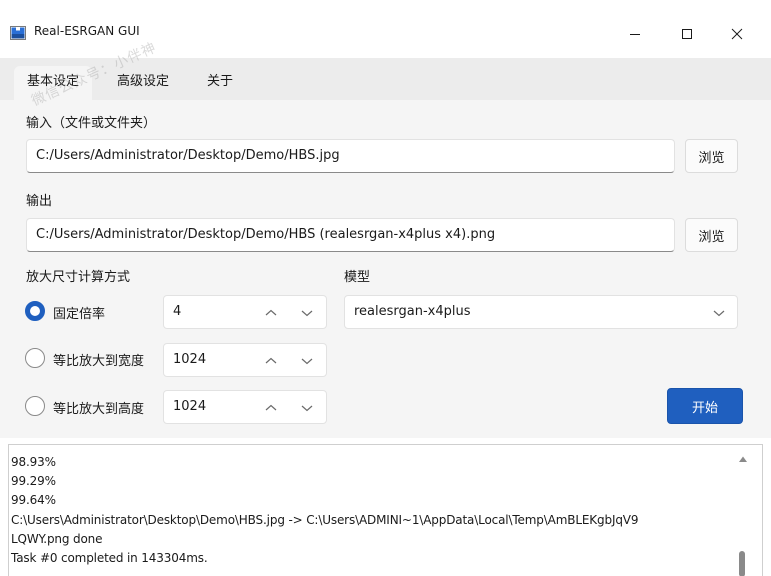  I want to click on input-label: 输入（文件或文件夹）, so click(91, 123).